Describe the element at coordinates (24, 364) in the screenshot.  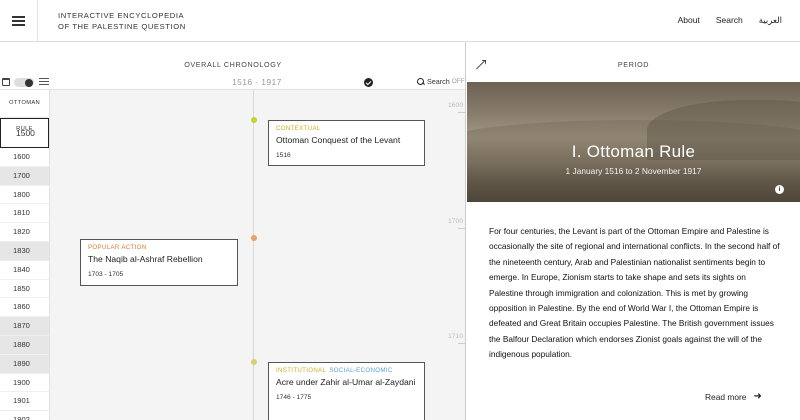
I see `year-row: 1890` at that location.